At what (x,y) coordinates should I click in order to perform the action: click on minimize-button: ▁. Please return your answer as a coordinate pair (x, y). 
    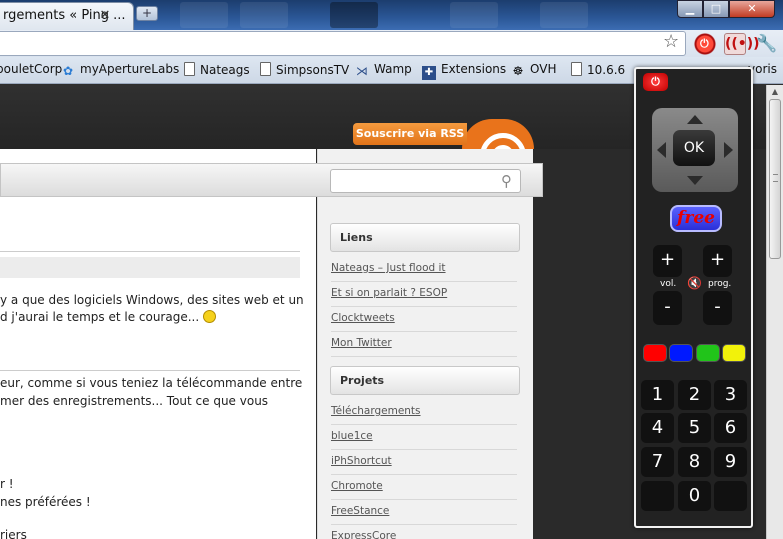
    Looking at the image, I should click on (690, 9).